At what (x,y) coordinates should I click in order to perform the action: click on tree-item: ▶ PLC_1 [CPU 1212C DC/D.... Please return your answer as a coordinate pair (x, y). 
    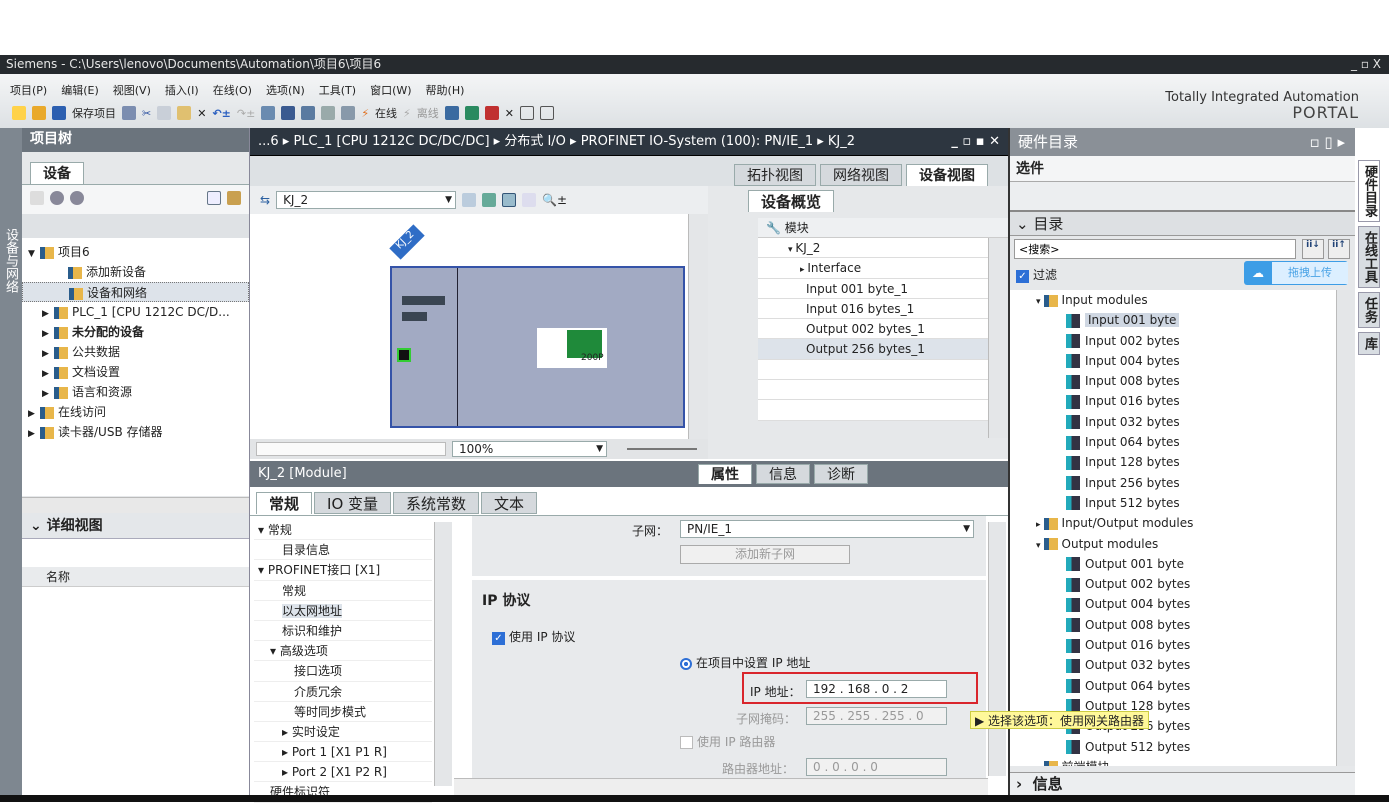
    Looking at the image, I should click on (135, 312).